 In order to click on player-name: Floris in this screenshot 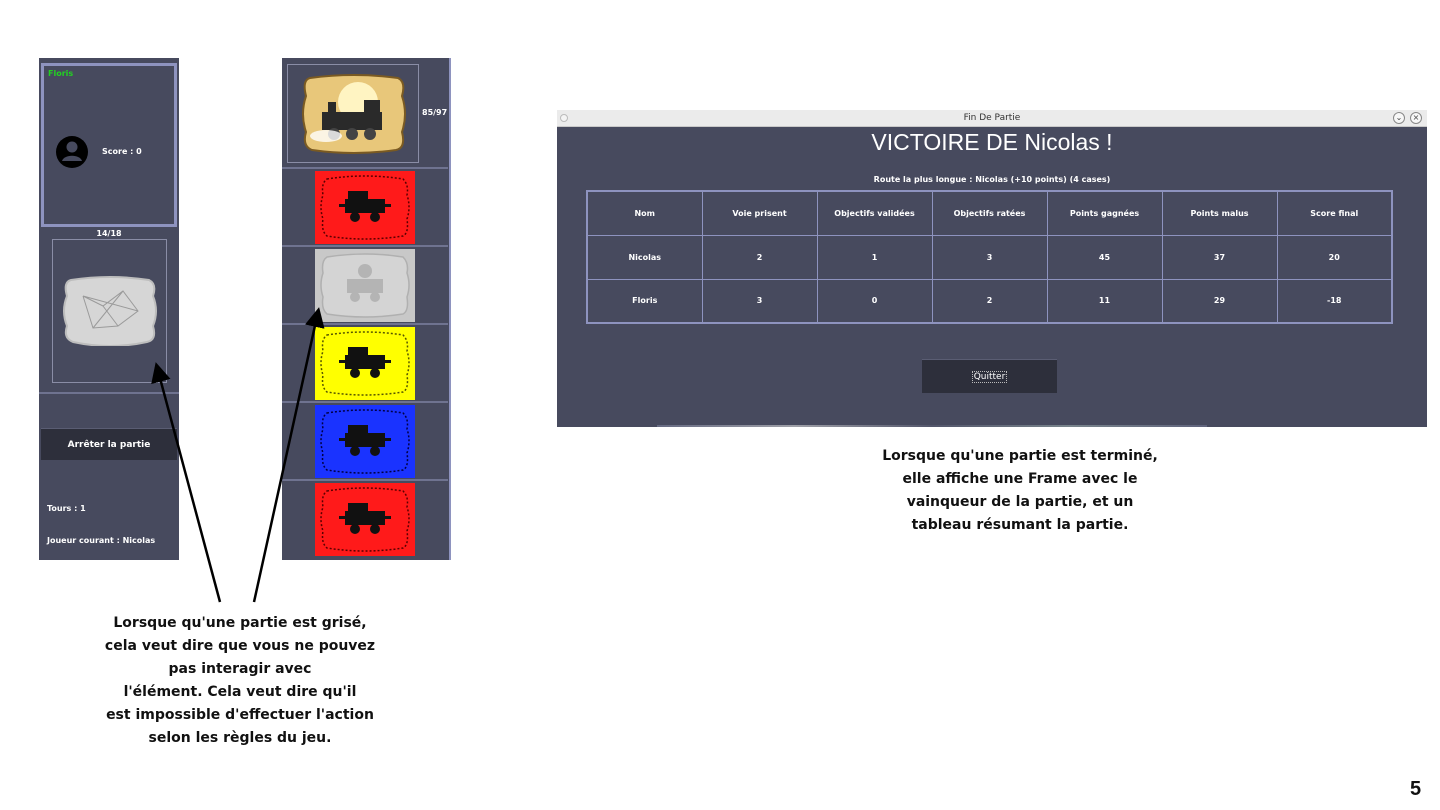, I will do `click(61, 73)`.